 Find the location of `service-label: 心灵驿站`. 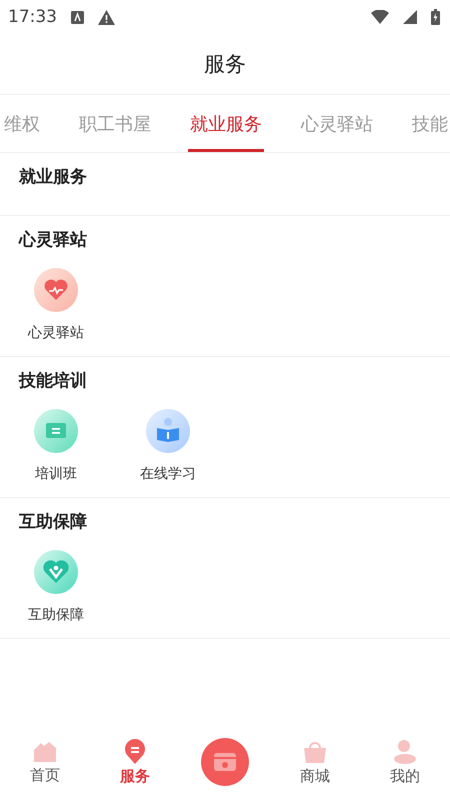

service-label: 心灵驿站 is located at coordinates (56, 333).